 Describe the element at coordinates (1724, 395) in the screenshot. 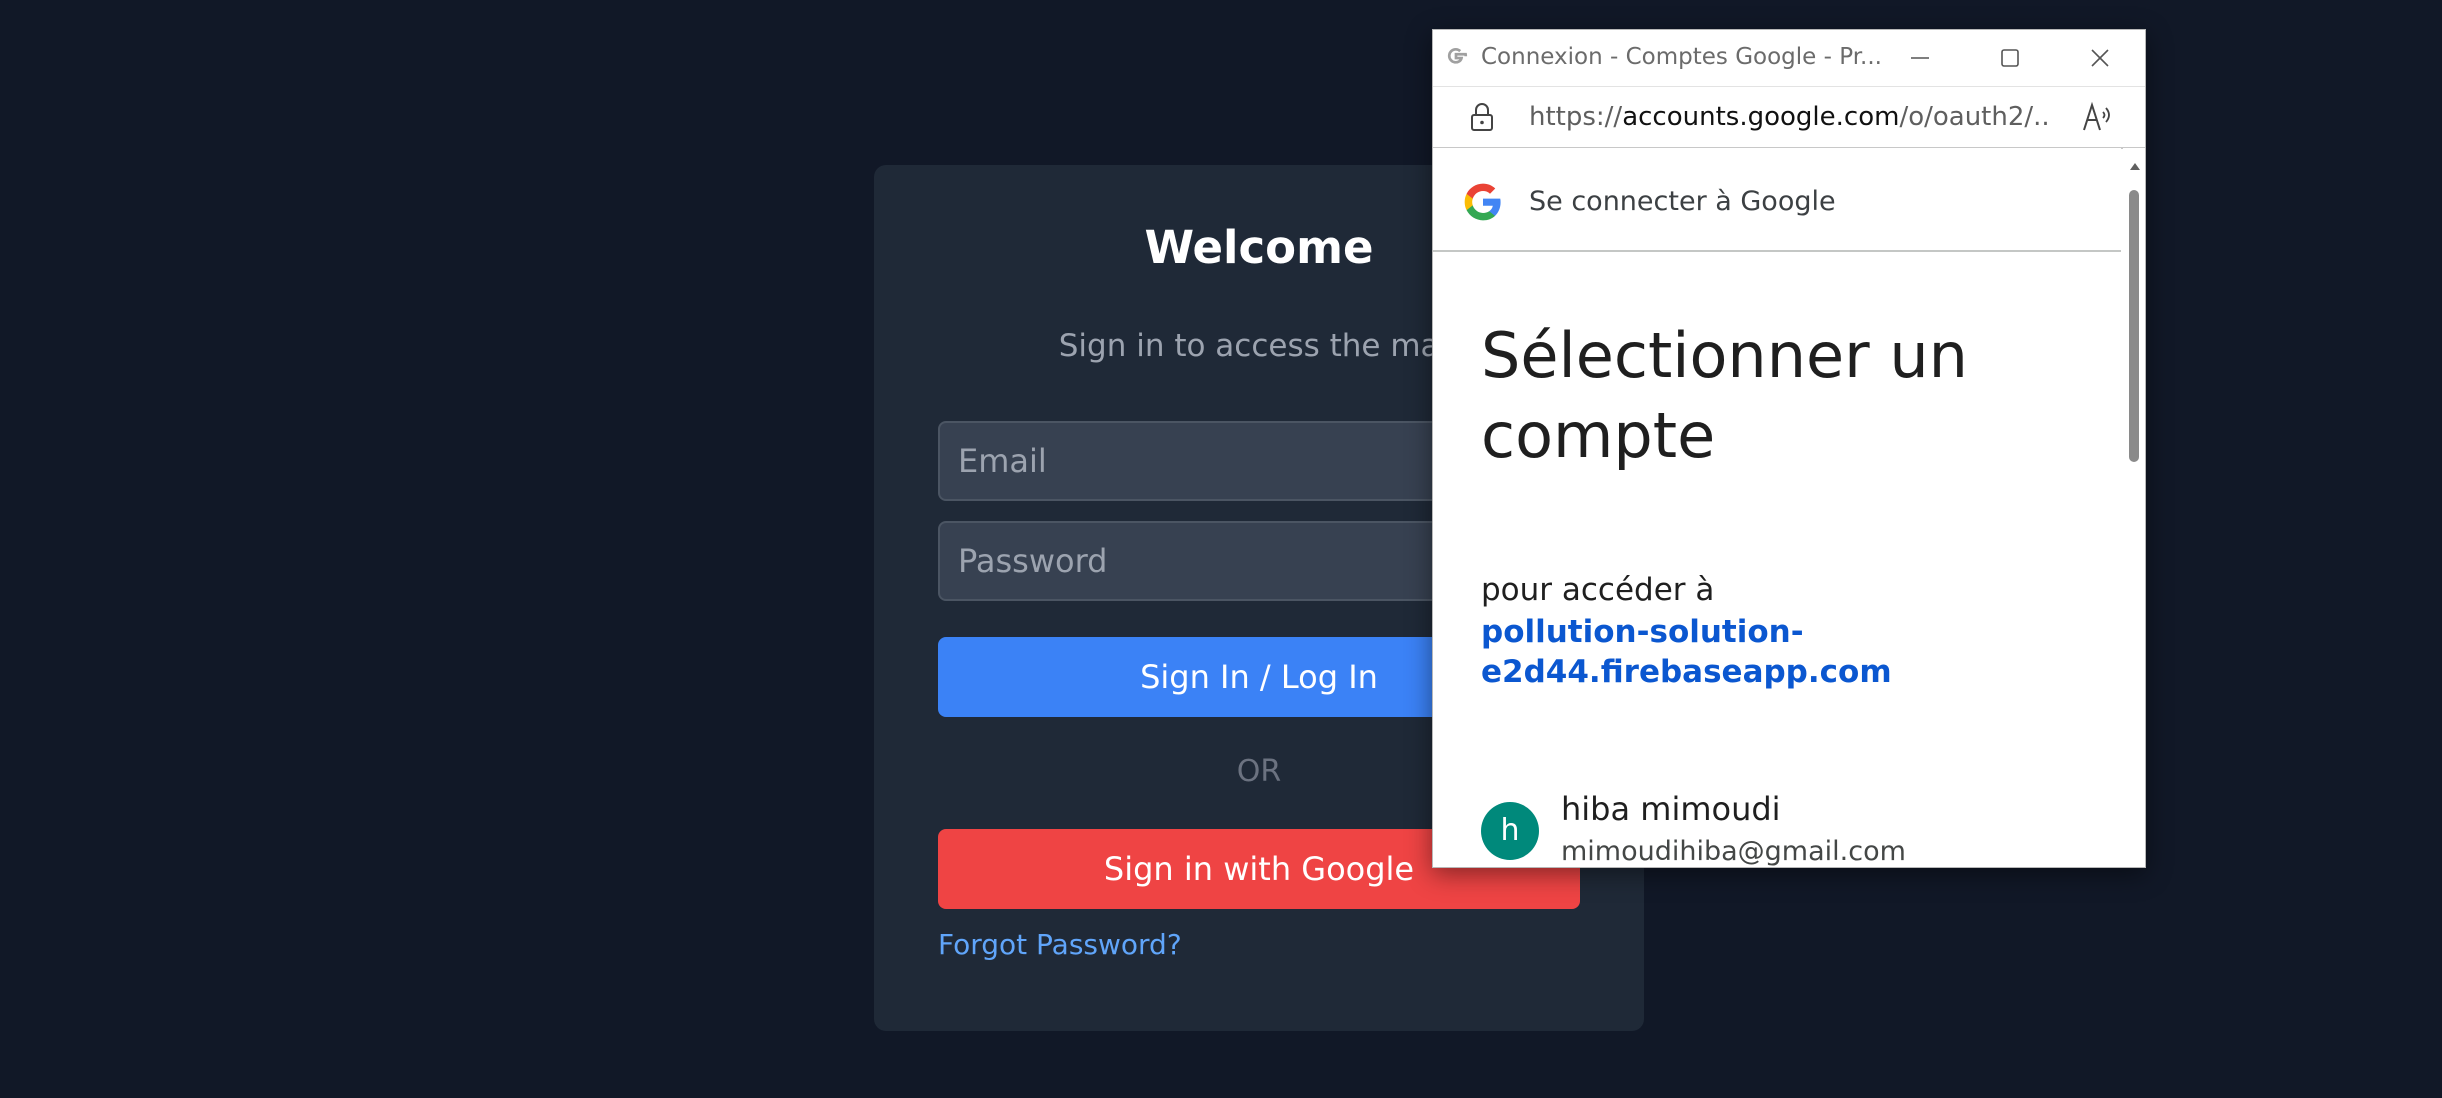

I see `select-account-heading: Sélectionner un compte` at that location.